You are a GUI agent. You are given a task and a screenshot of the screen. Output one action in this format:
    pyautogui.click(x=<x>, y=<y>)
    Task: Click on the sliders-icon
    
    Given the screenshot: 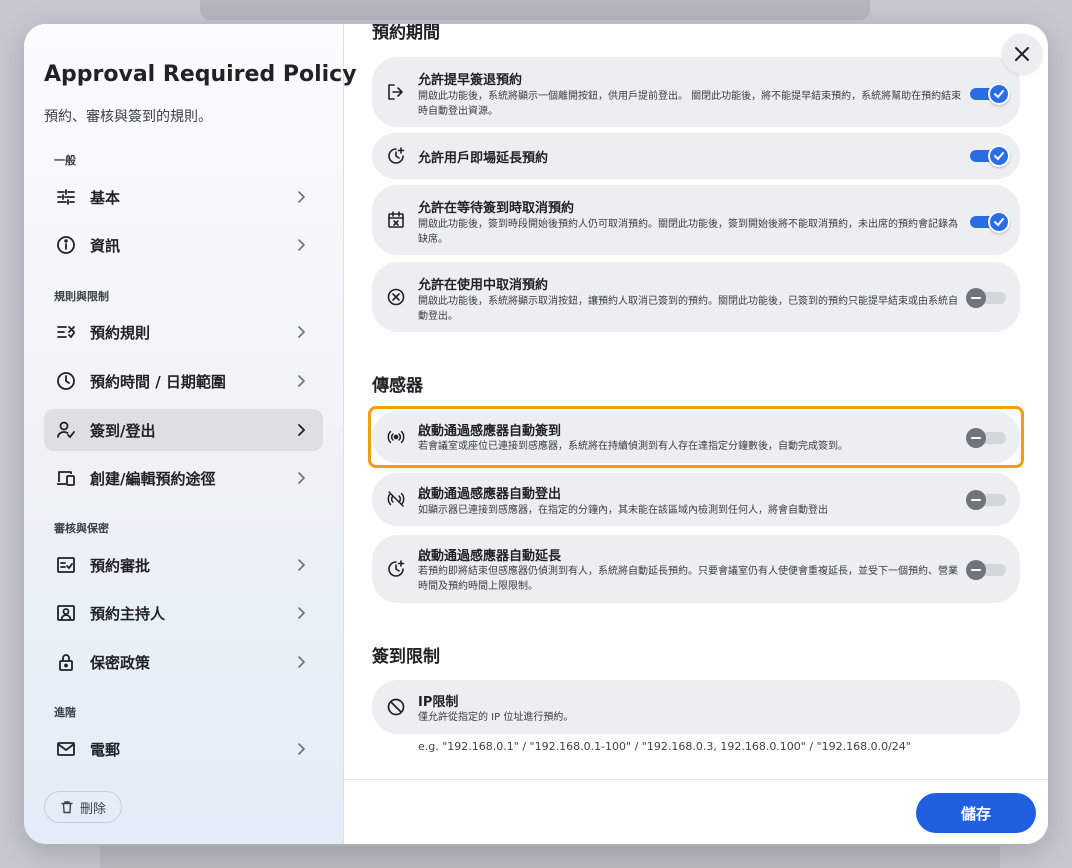 What is the action you would take?
    pyautogui.click(x=66, y=197)
    